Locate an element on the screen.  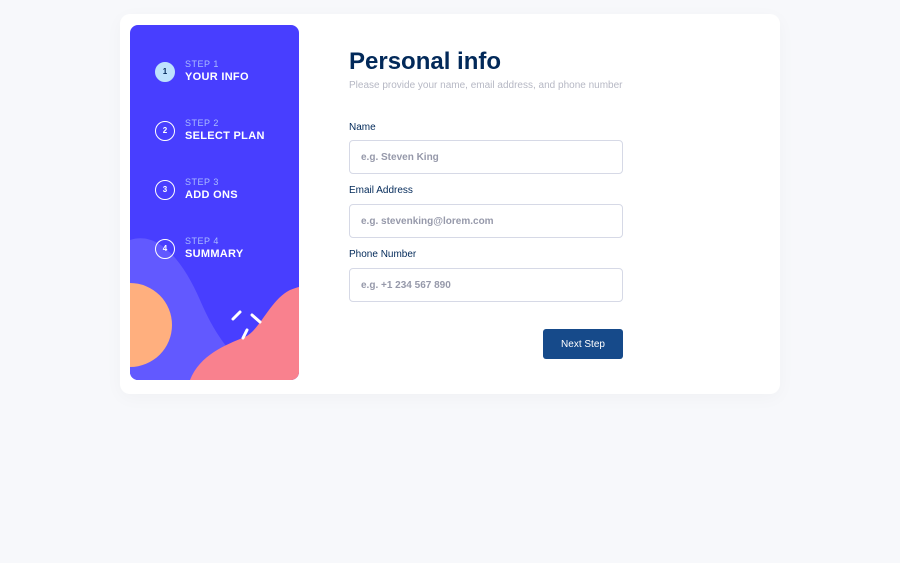
step-sub-label: STEP 3 is located at coordinates (202, 182).